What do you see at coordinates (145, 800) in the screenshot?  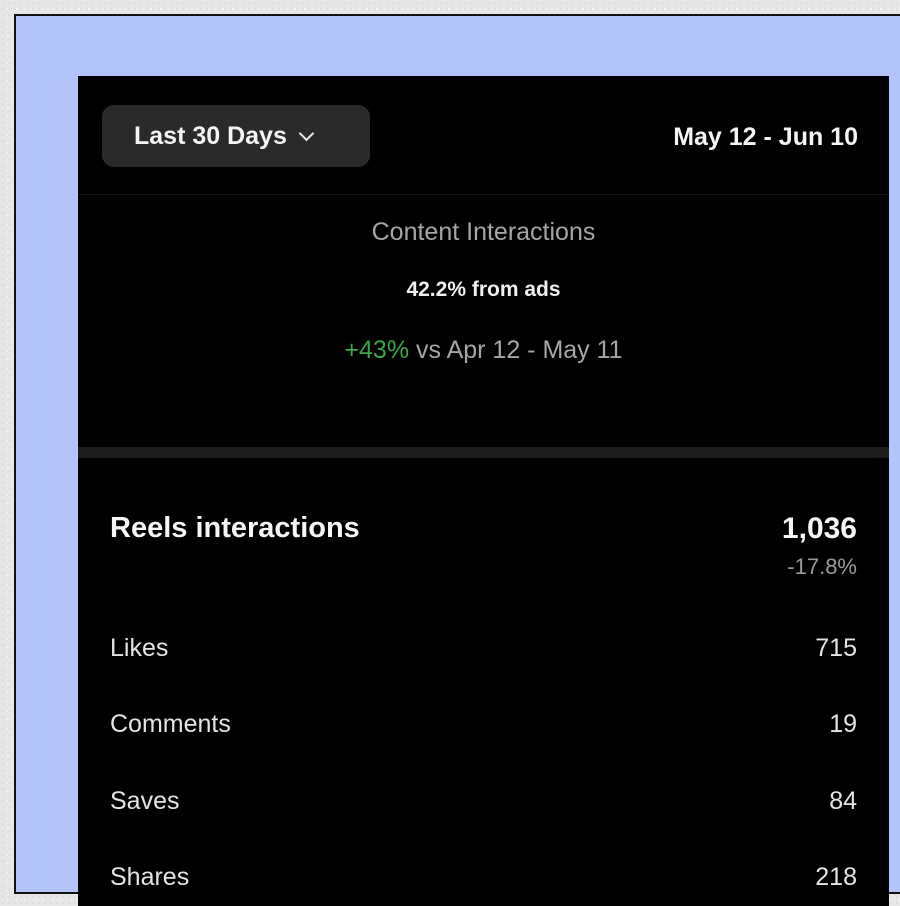 I see `metric-label: Saves` at bounding box center [145, 800].